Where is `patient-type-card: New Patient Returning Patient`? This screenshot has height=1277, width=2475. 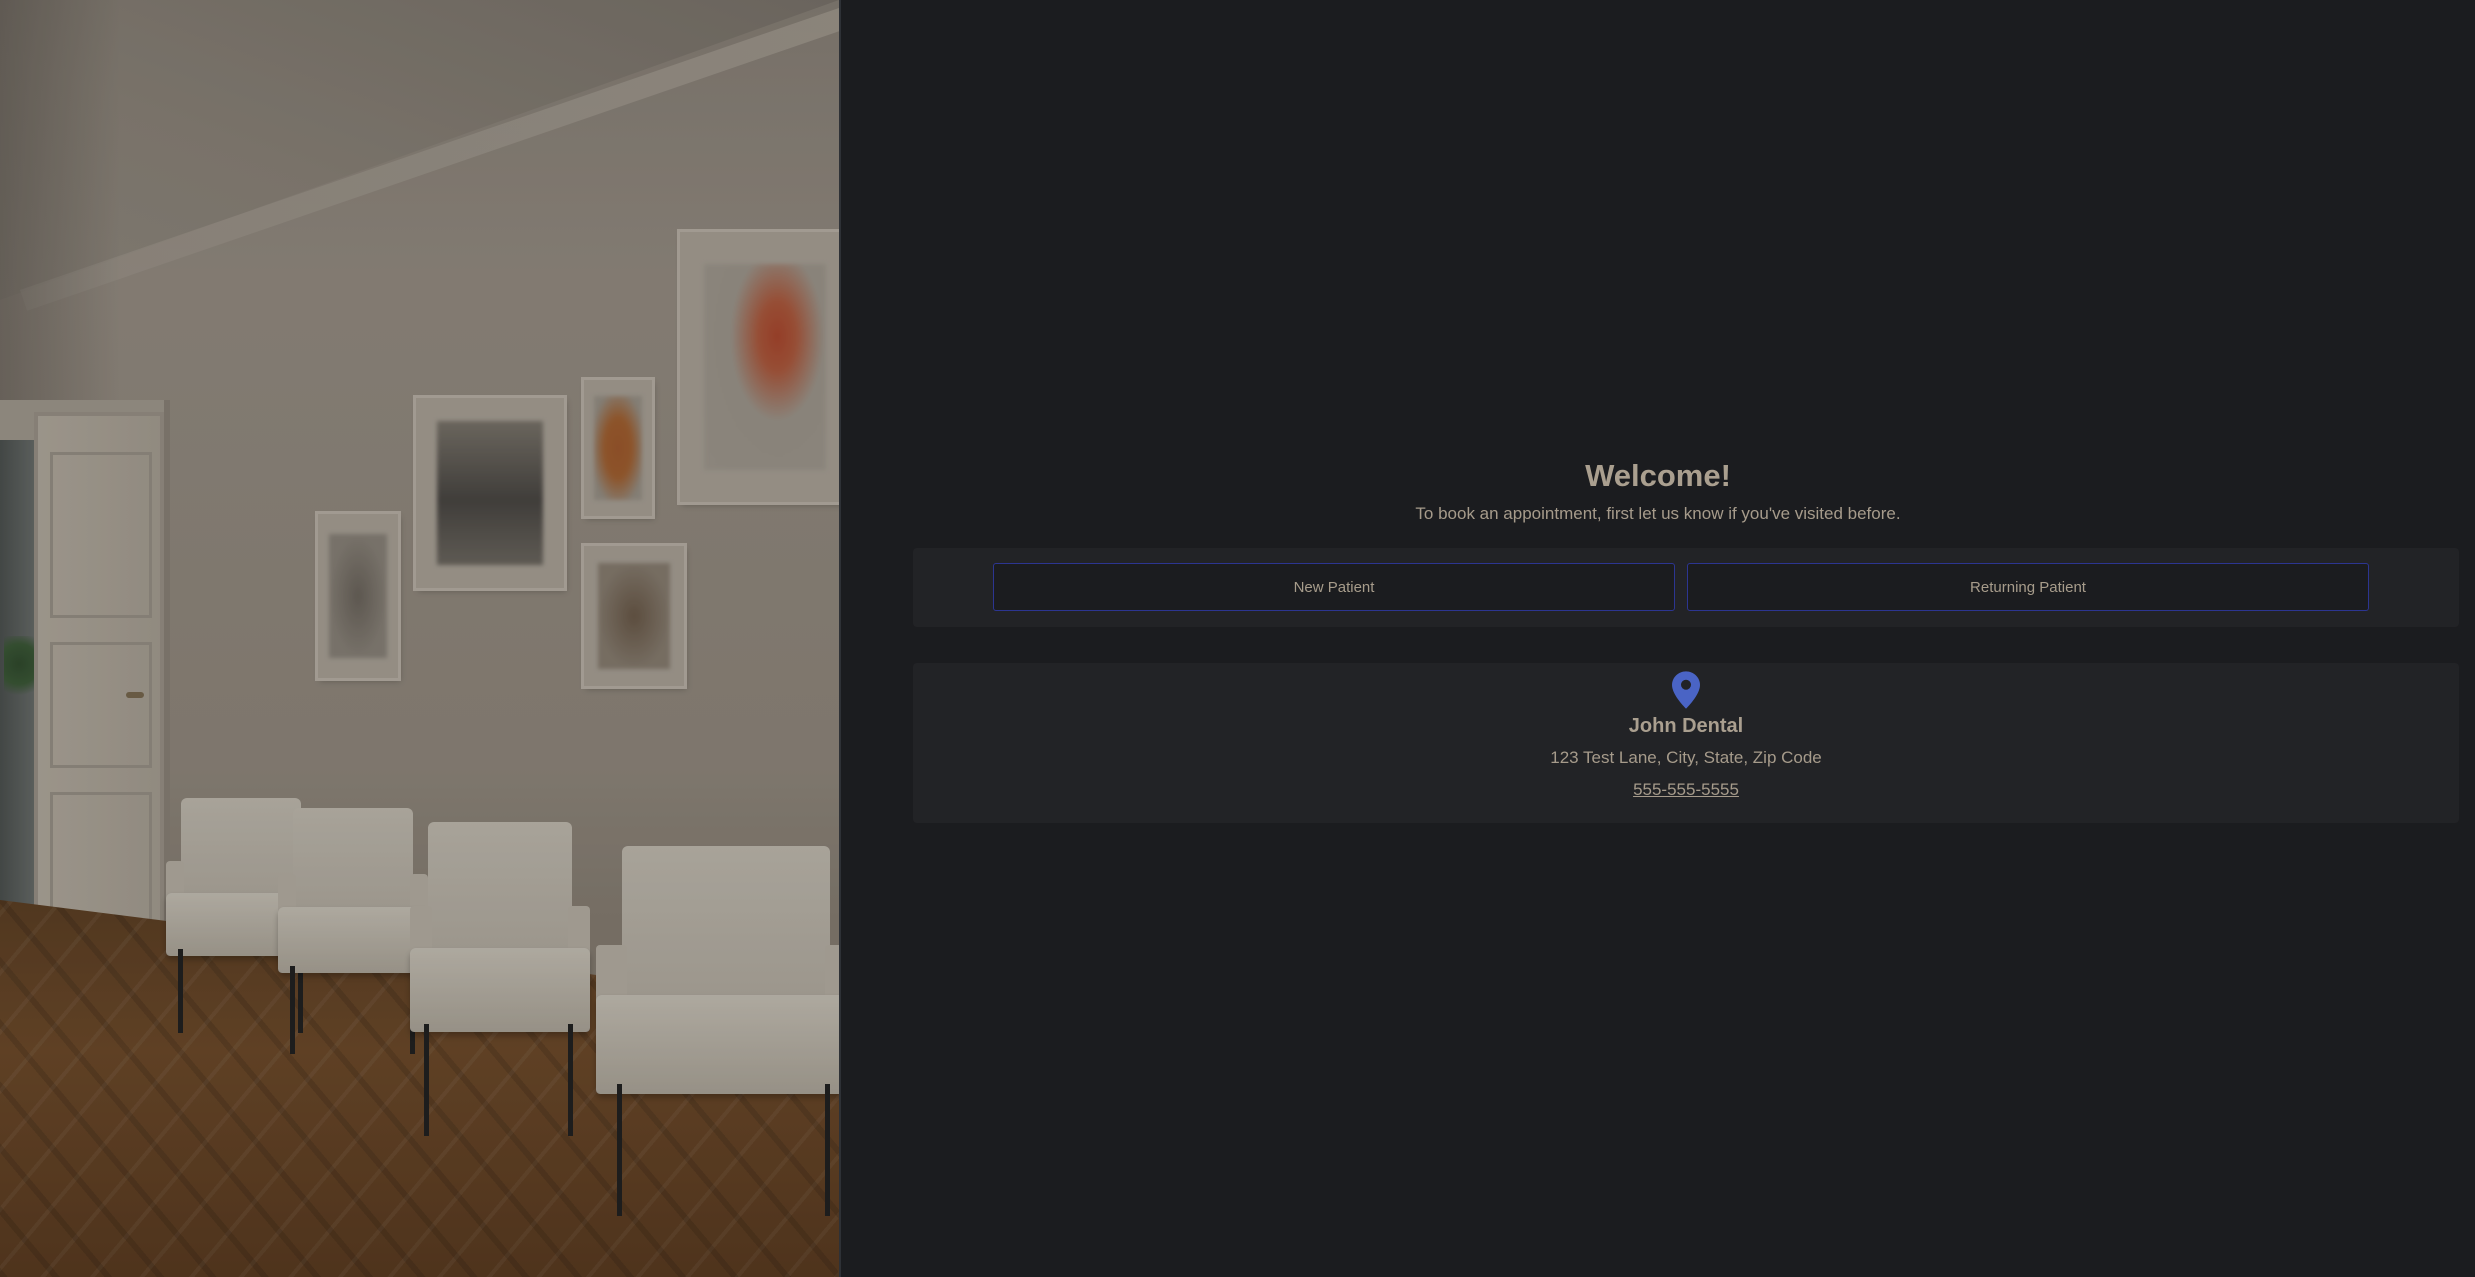
patient-type-card: New Patient Returning Patient is located at coordinates (1686, 587).